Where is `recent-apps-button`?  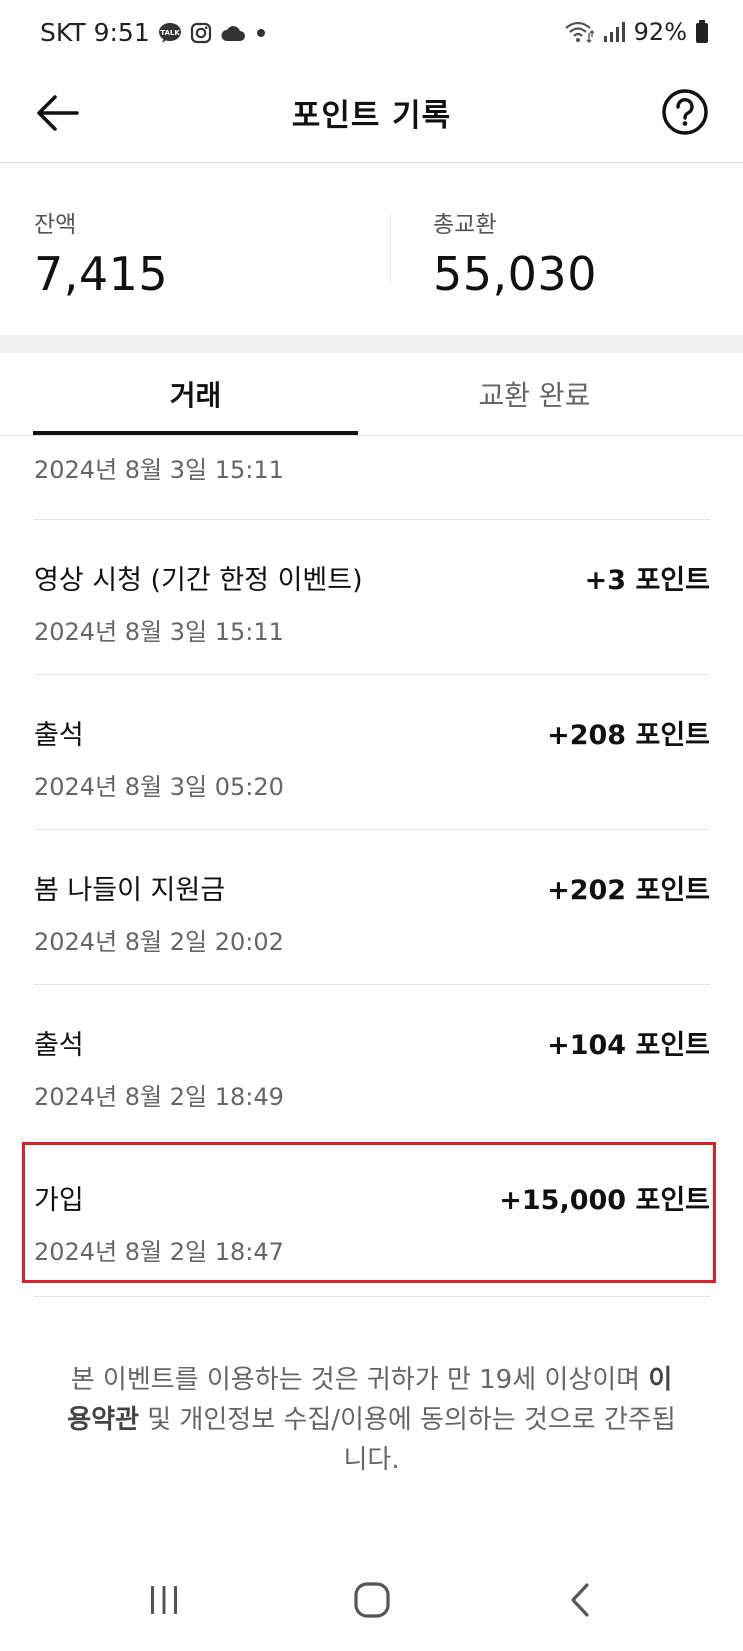
recent-apps-button is located at coordinates (164, 1600).